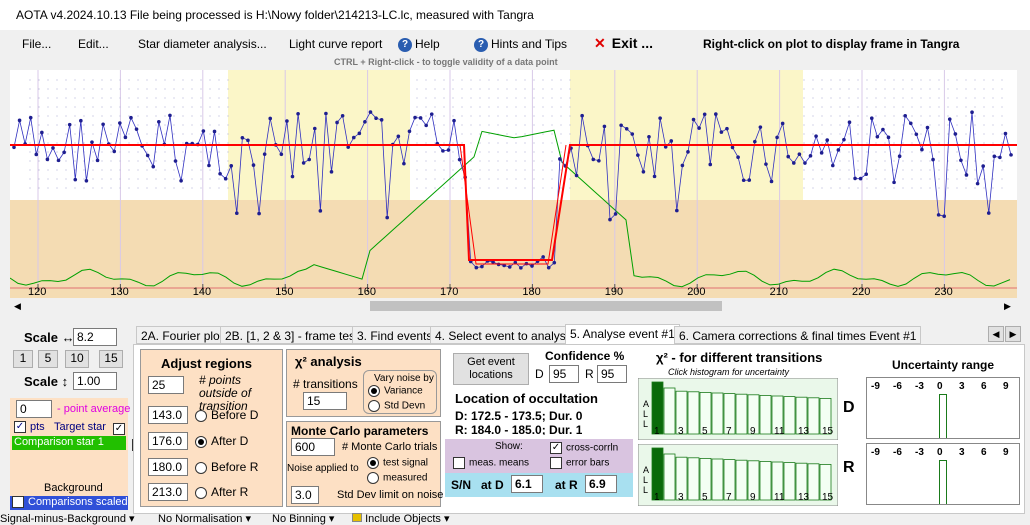 This screenshot has height=525, width=1030. What do you see at coordinates (491, 369) in the screenshot?
I see `get-event-locations-button: Get event locations` at bounding box center [491, 369].